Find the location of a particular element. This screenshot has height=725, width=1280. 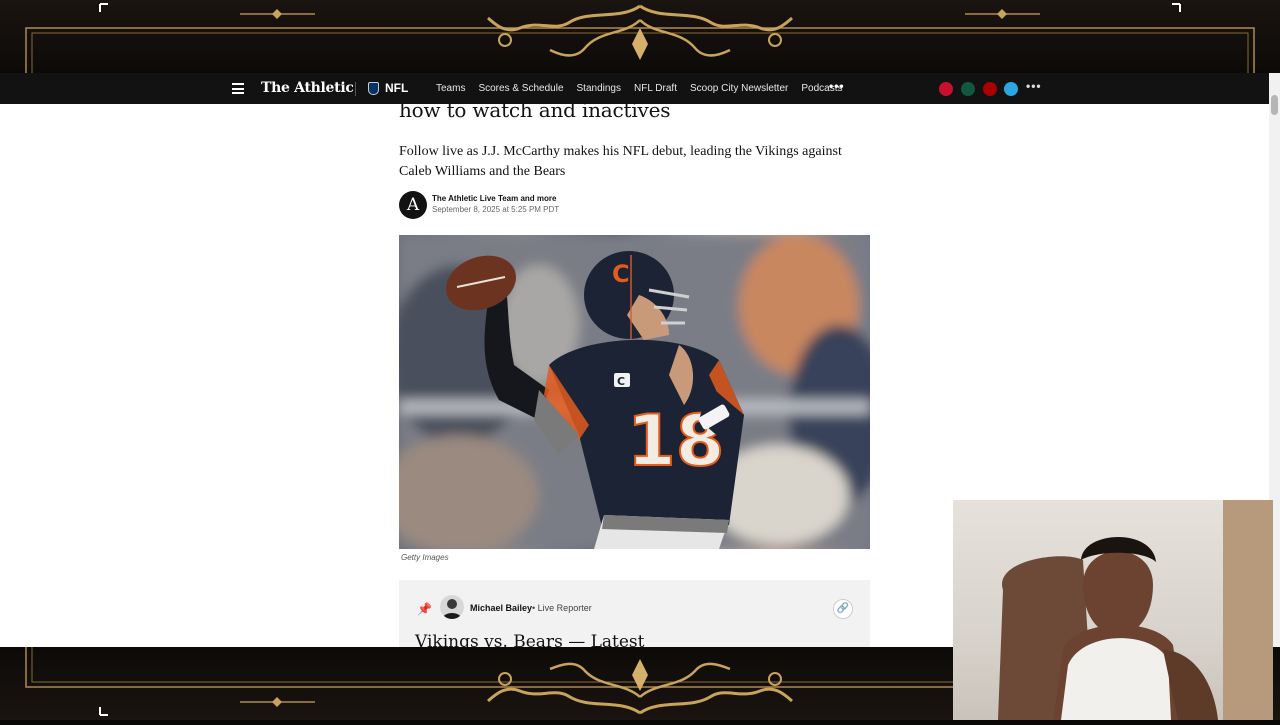

streamer-webcam-feed is located at coordinates (1135, 610).